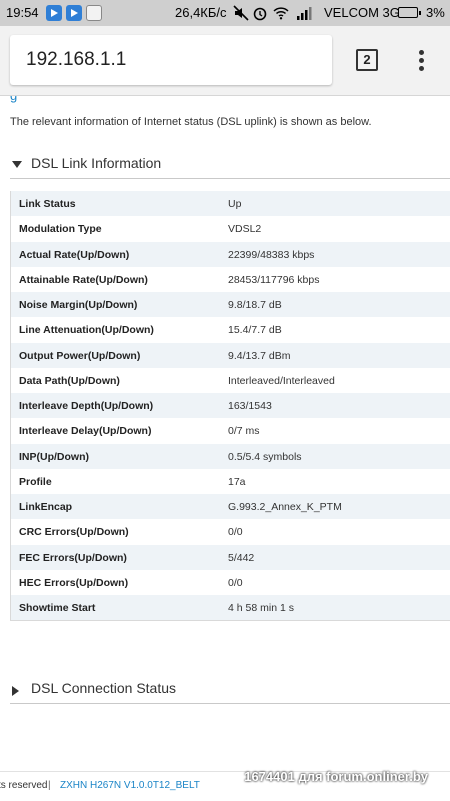 This screenshot has height=801, width=450. I want to click on table-row: LinkEncap G.993.2_Annex_K_PTM, so click(230, 507).